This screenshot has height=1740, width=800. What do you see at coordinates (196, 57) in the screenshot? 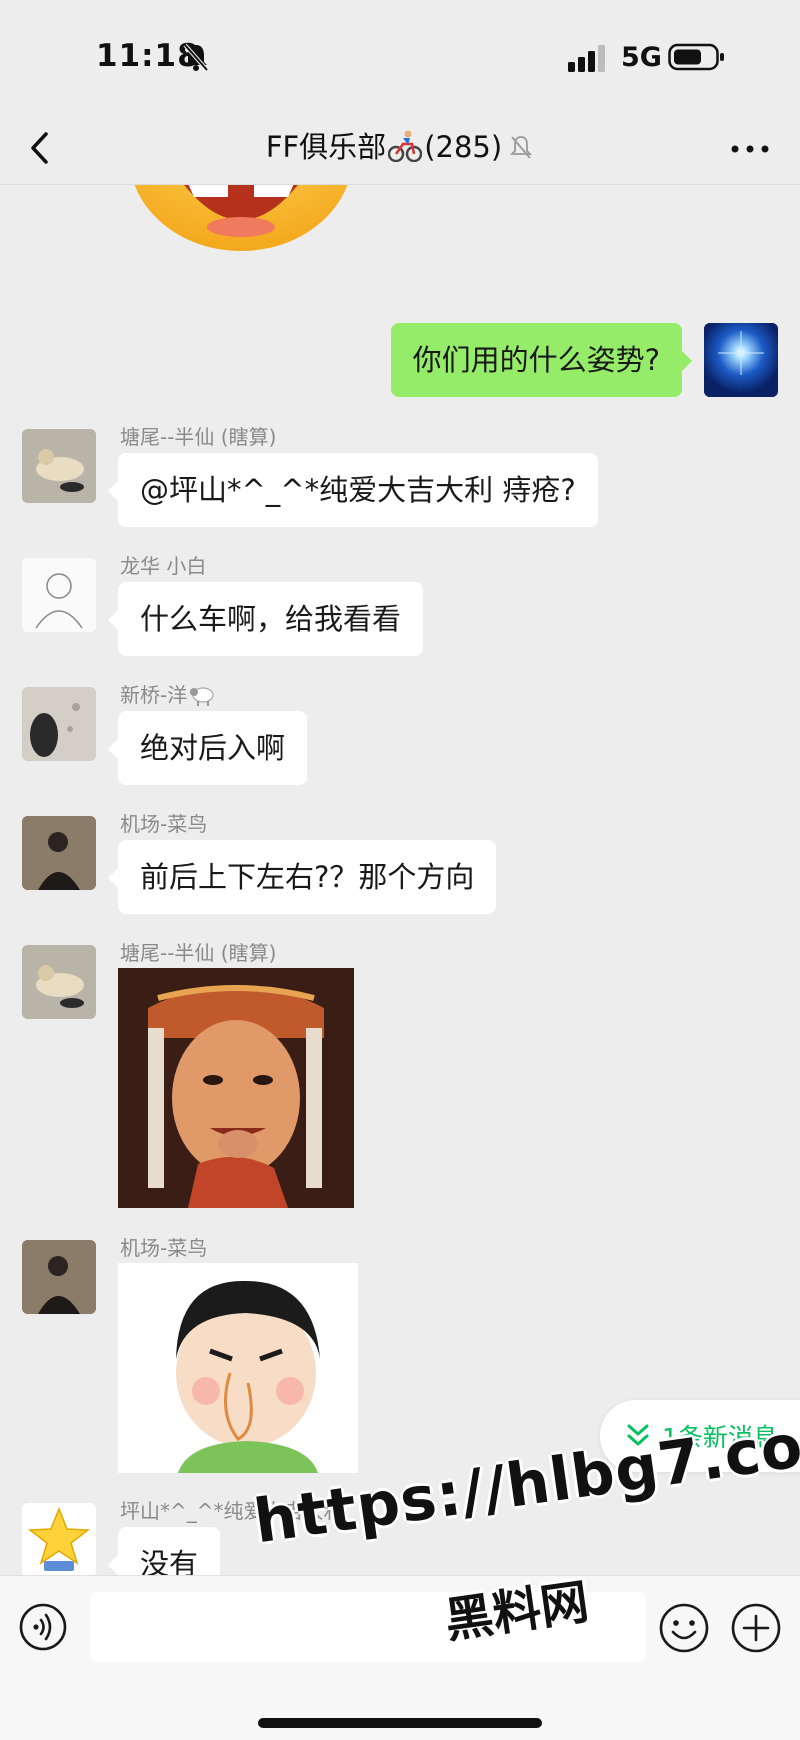
I see `bell-muted-icon` at bounding box center [196, 57].